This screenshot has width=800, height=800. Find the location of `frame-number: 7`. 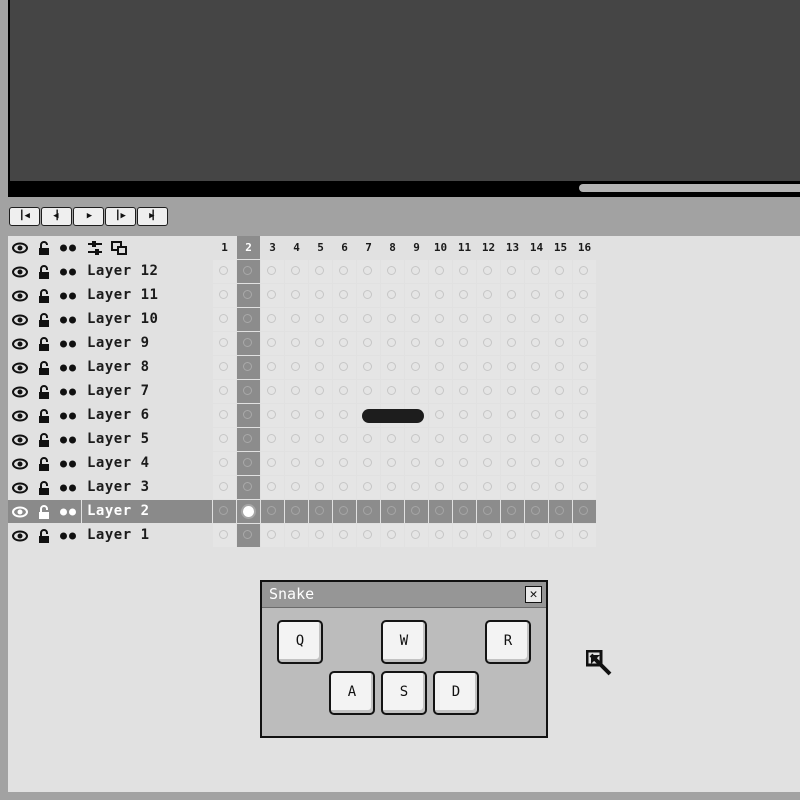

frame-number: 7 is located at coordinates (368, 247).